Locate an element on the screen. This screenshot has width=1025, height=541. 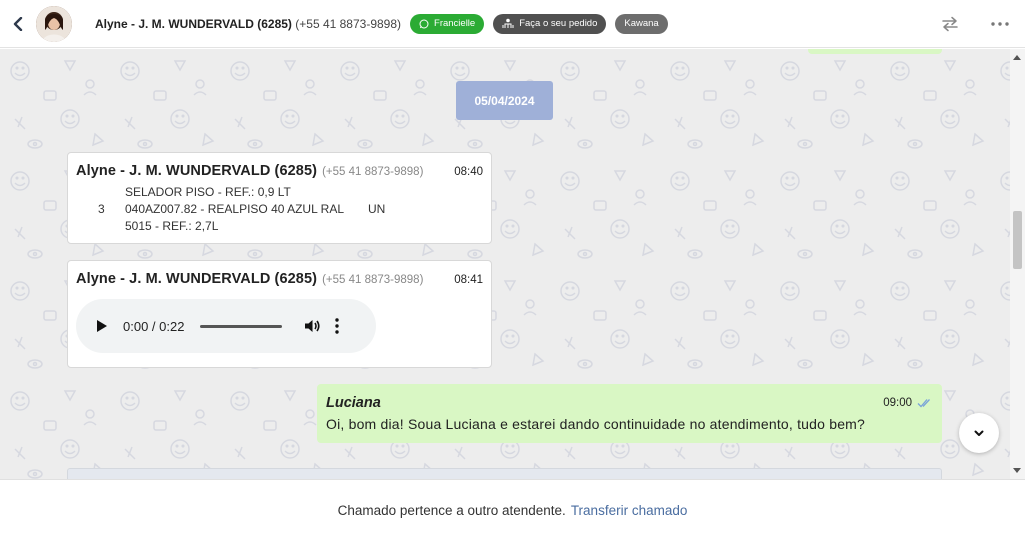
tag-label: Kawana is located at coordinates (641, 23).